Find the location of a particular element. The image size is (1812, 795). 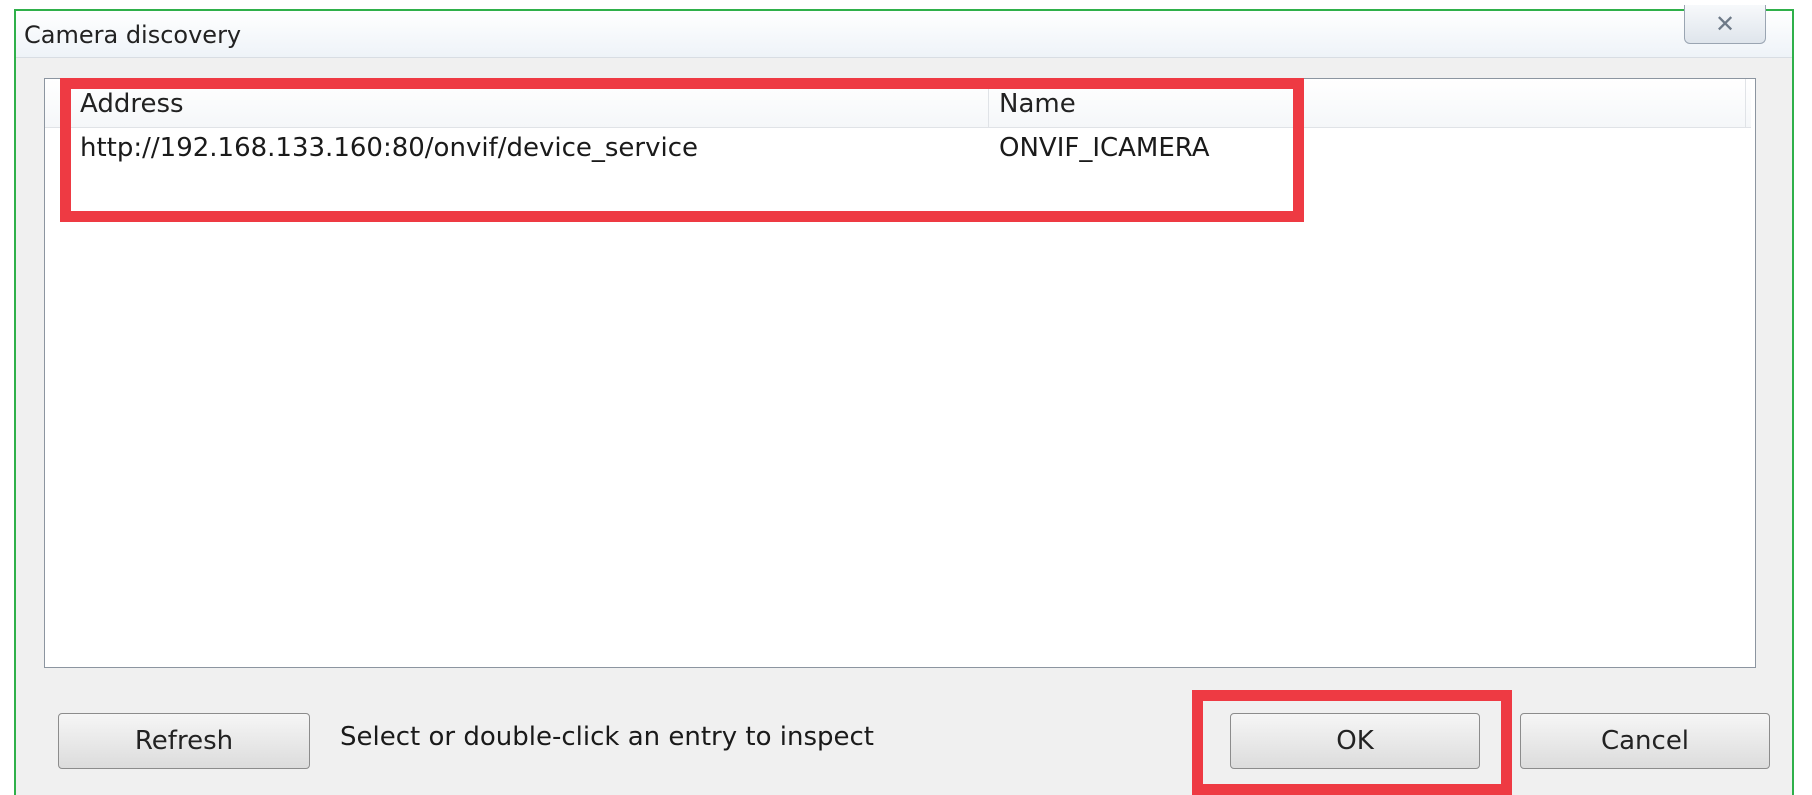

refresh-button: Refresh is located at coordinates (184, 741).